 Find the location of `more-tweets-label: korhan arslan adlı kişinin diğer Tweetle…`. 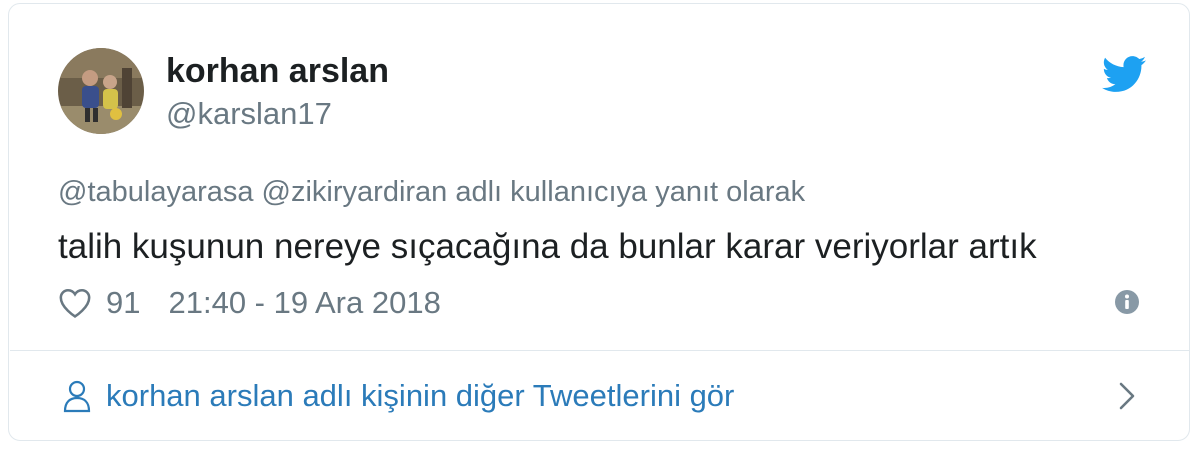

more-tweets-label: korhan arslan adlı kişinin diğer Tweetle… is located at coordinates (420, 395).